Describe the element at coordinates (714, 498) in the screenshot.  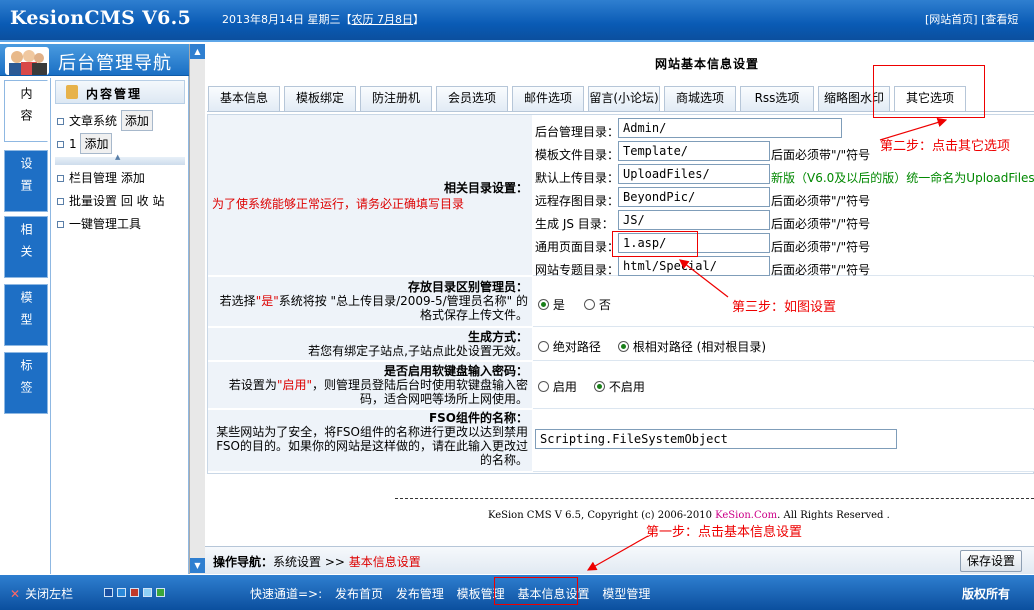
I see `footer-divider` at that location.